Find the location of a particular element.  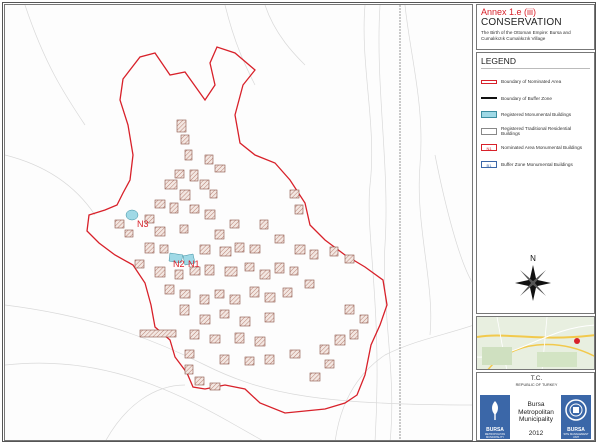

legend-label: Nominated Area Monumental Buildings is located at coordinates (542, 147).